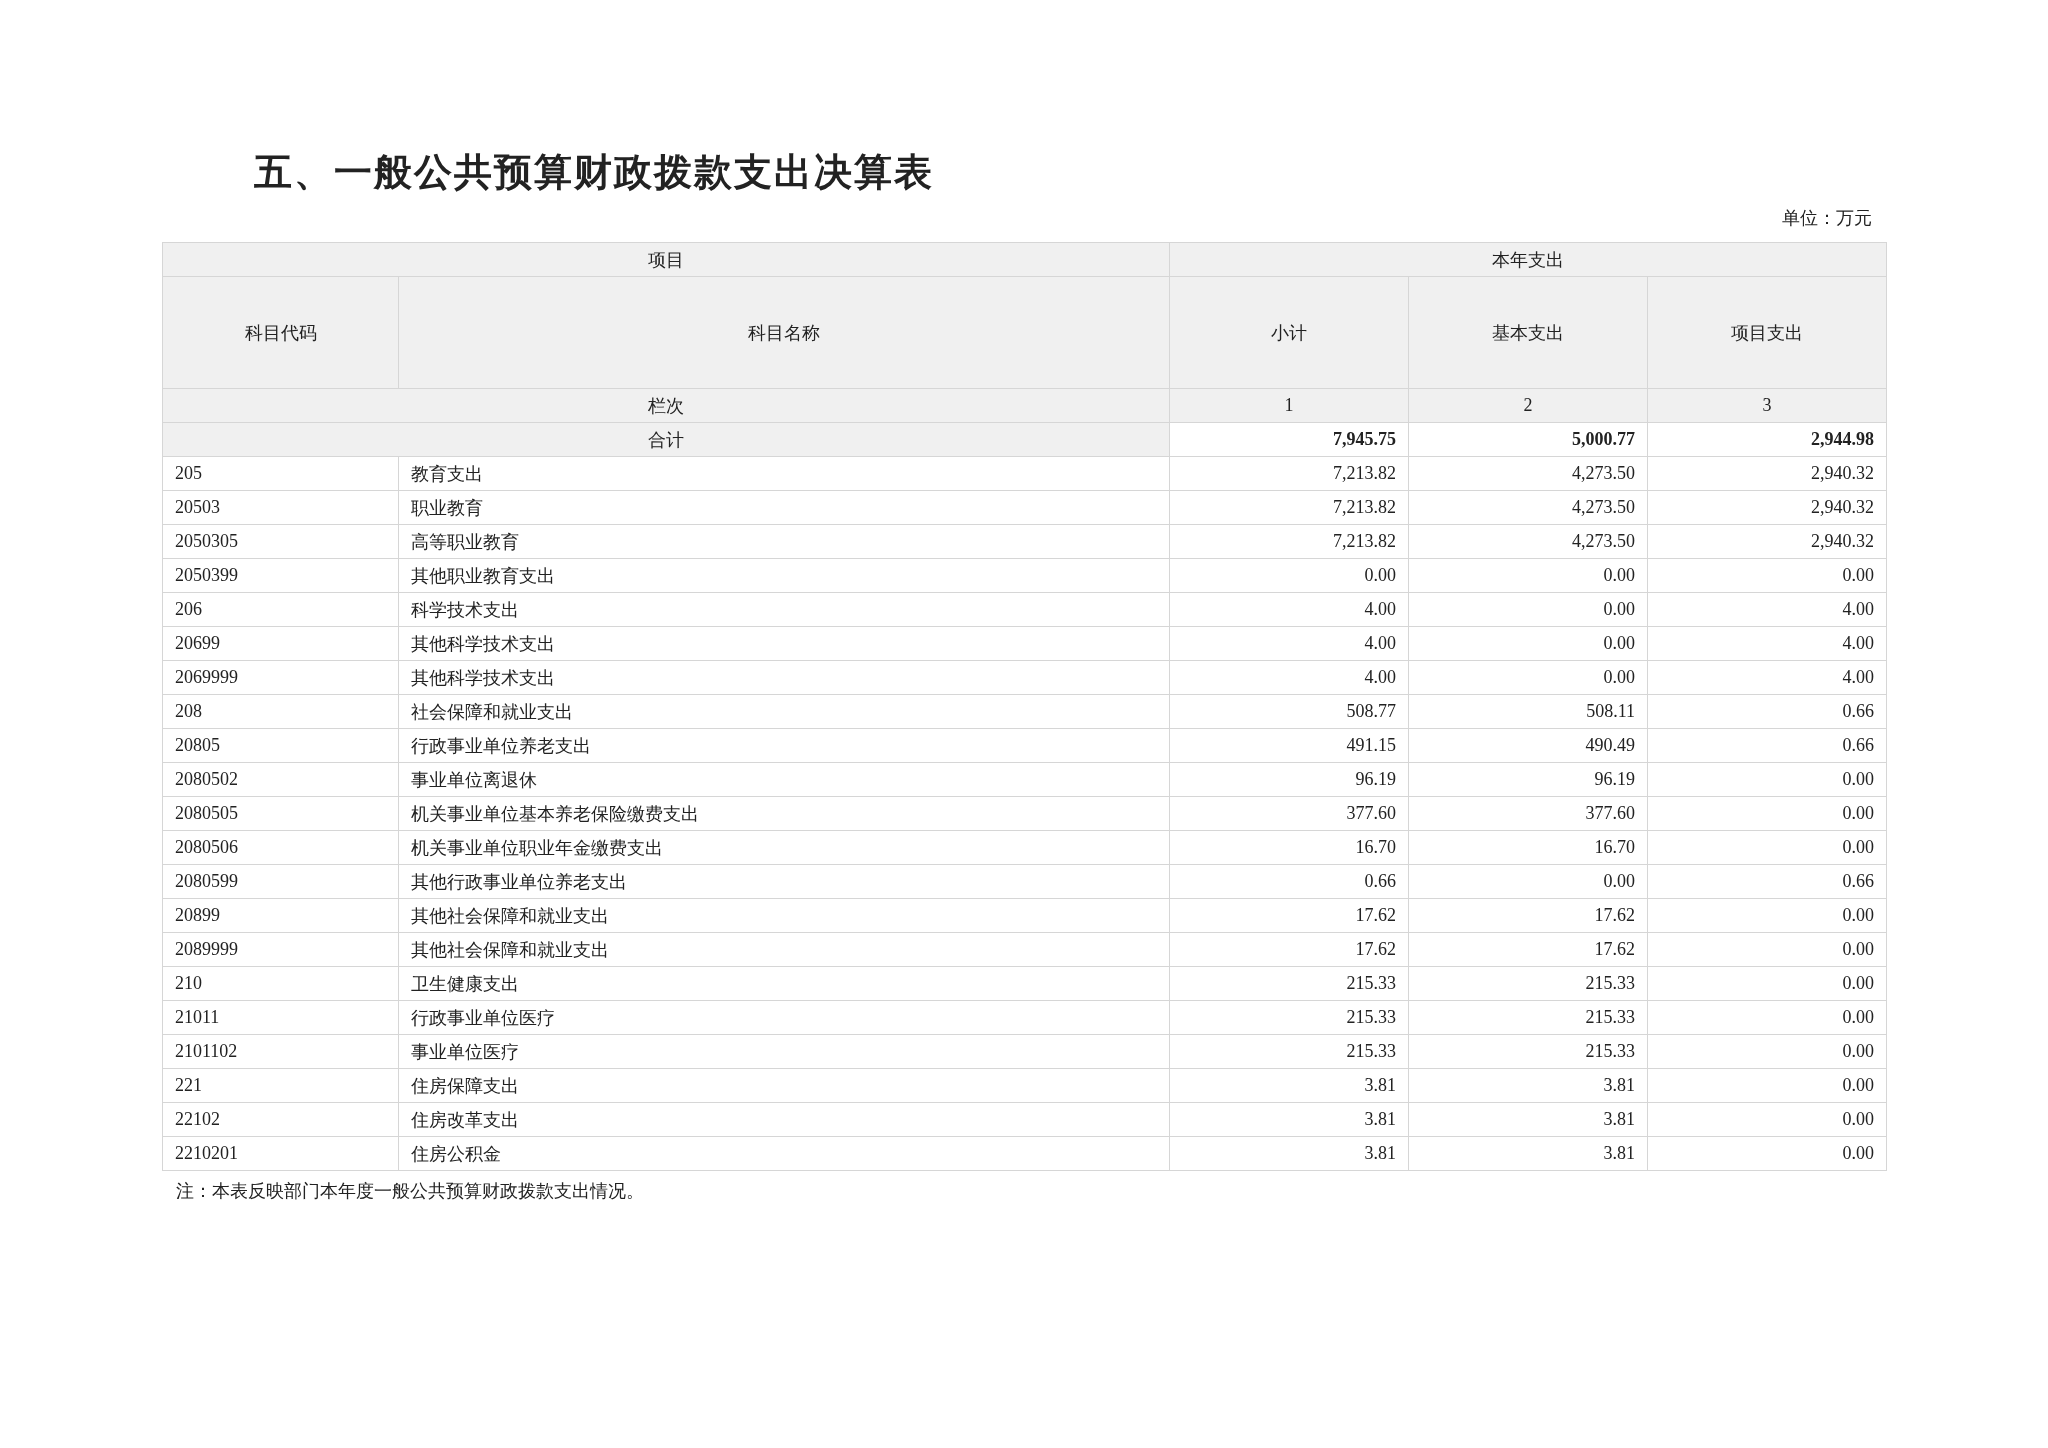 This screenshot has height=1448, width=2048. I want to click on total-cell: 7,945.75, so click(1289, 439).